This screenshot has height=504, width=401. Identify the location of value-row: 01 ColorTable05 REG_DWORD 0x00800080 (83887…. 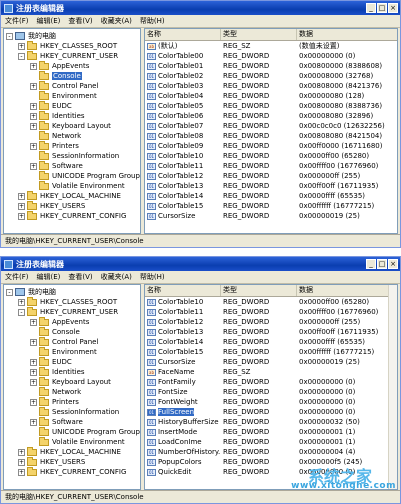
(271, 106).